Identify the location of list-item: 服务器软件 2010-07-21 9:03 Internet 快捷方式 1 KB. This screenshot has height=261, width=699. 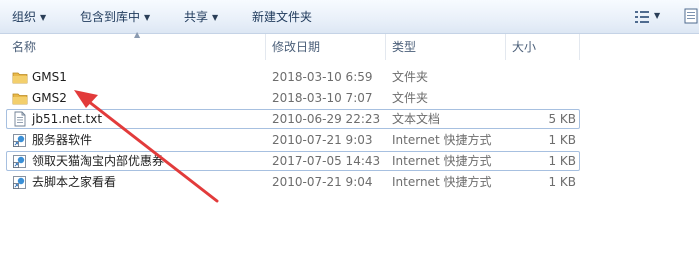
(293, 140).